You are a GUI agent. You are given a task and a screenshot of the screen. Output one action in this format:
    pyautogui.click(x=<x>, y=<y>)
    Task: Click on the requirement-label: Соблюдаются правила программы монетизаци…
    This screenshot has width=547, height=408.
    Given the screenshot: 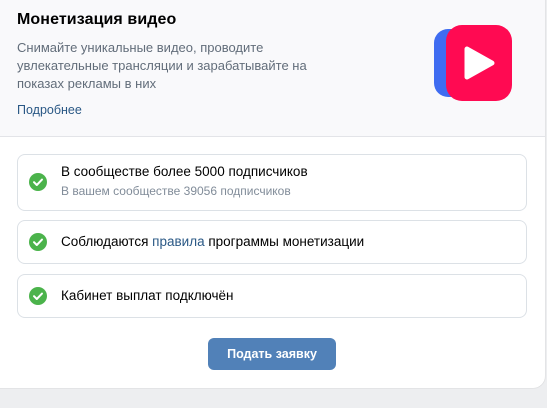 What is the action you would take?
    pyautogui.click(x=212, y=241)
    